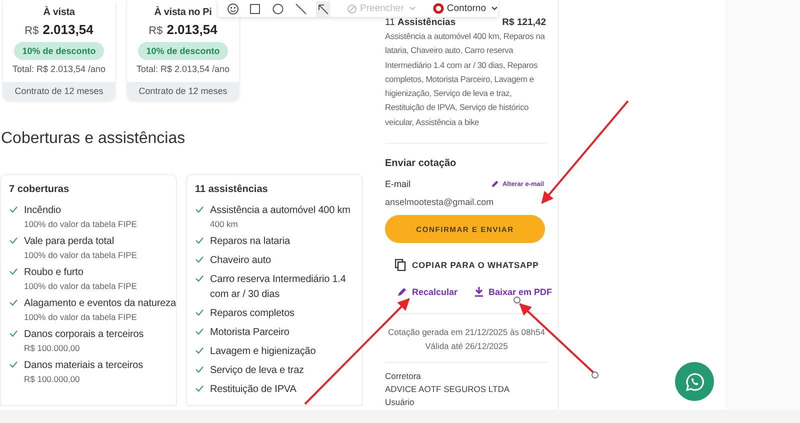 This screenshot has height=423, width=800. I want to click on send-title: Enviar cotação, so click(421, 164).